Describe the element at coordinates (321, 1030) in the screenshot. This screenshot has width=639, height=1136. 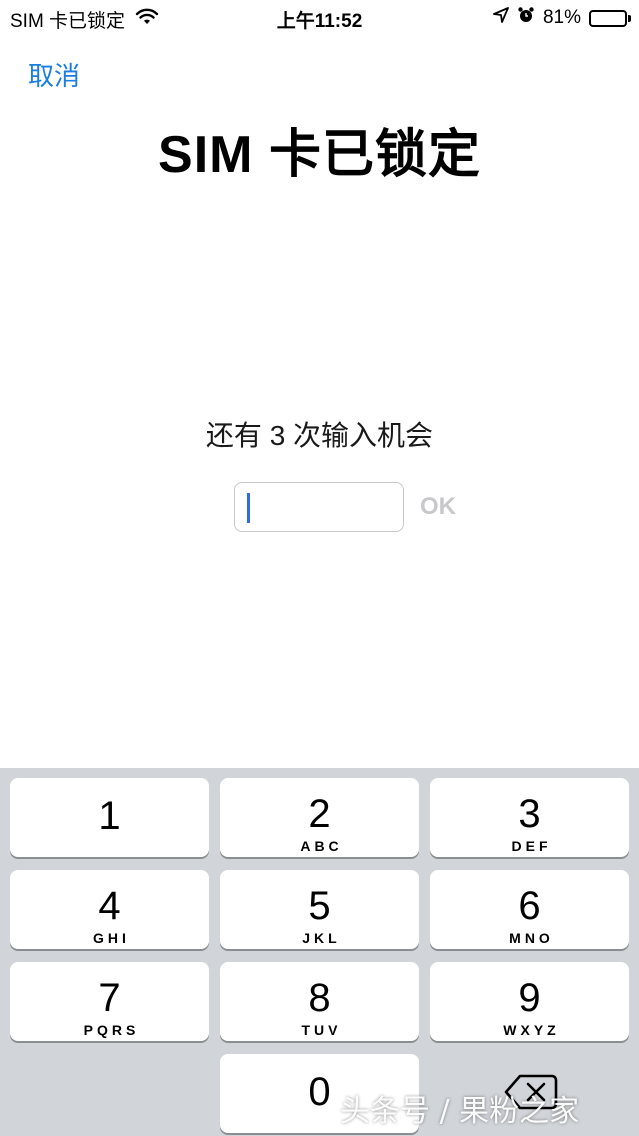
I see `key-letters: TUV` at that location.